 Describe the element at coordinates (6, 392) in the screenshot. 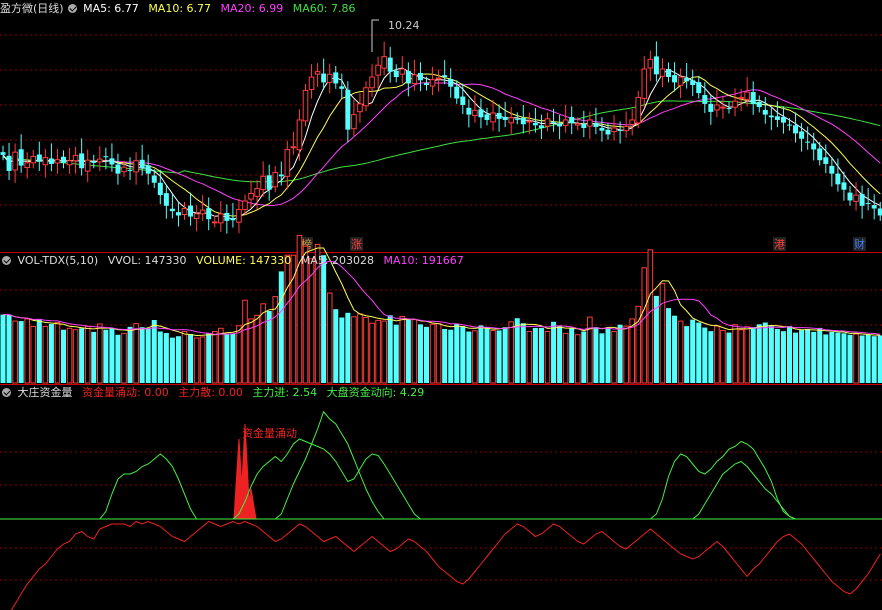

I see `fund-settings-icon` at that location.